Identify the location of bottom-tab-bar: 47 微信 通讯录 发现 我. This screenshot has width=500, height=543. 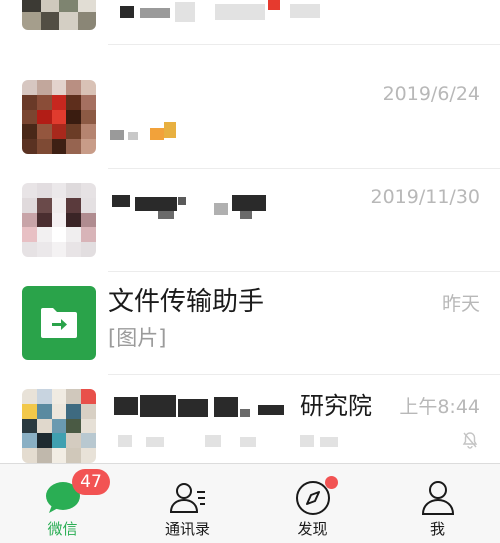
(250, 503).